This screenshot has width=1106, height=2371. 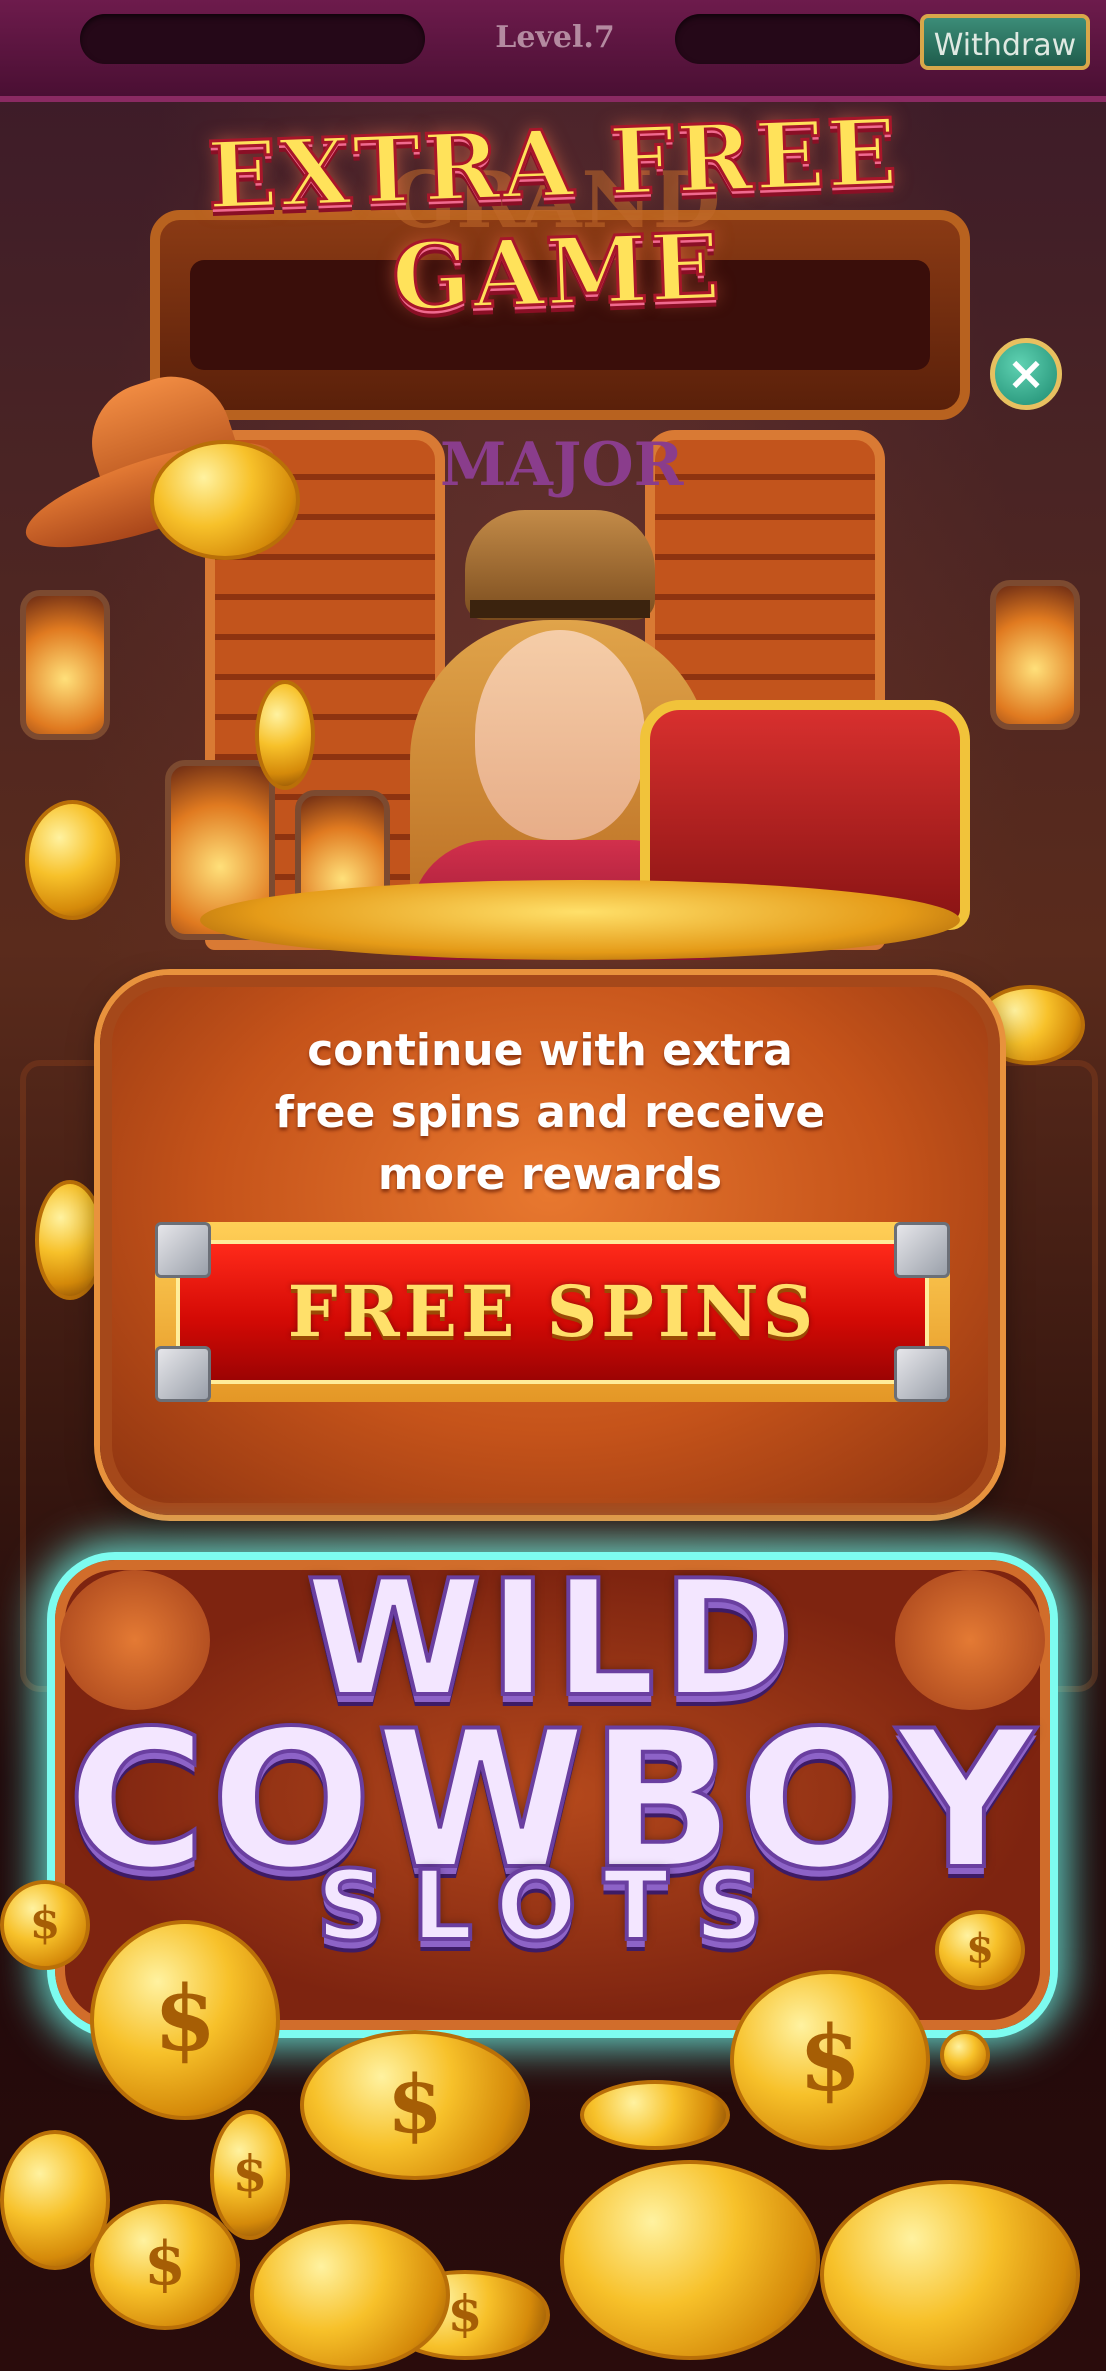 What do you see at coordinates (580, 920) in the screenshot?
I see `gold-pile` at bounding box center [580, 920].